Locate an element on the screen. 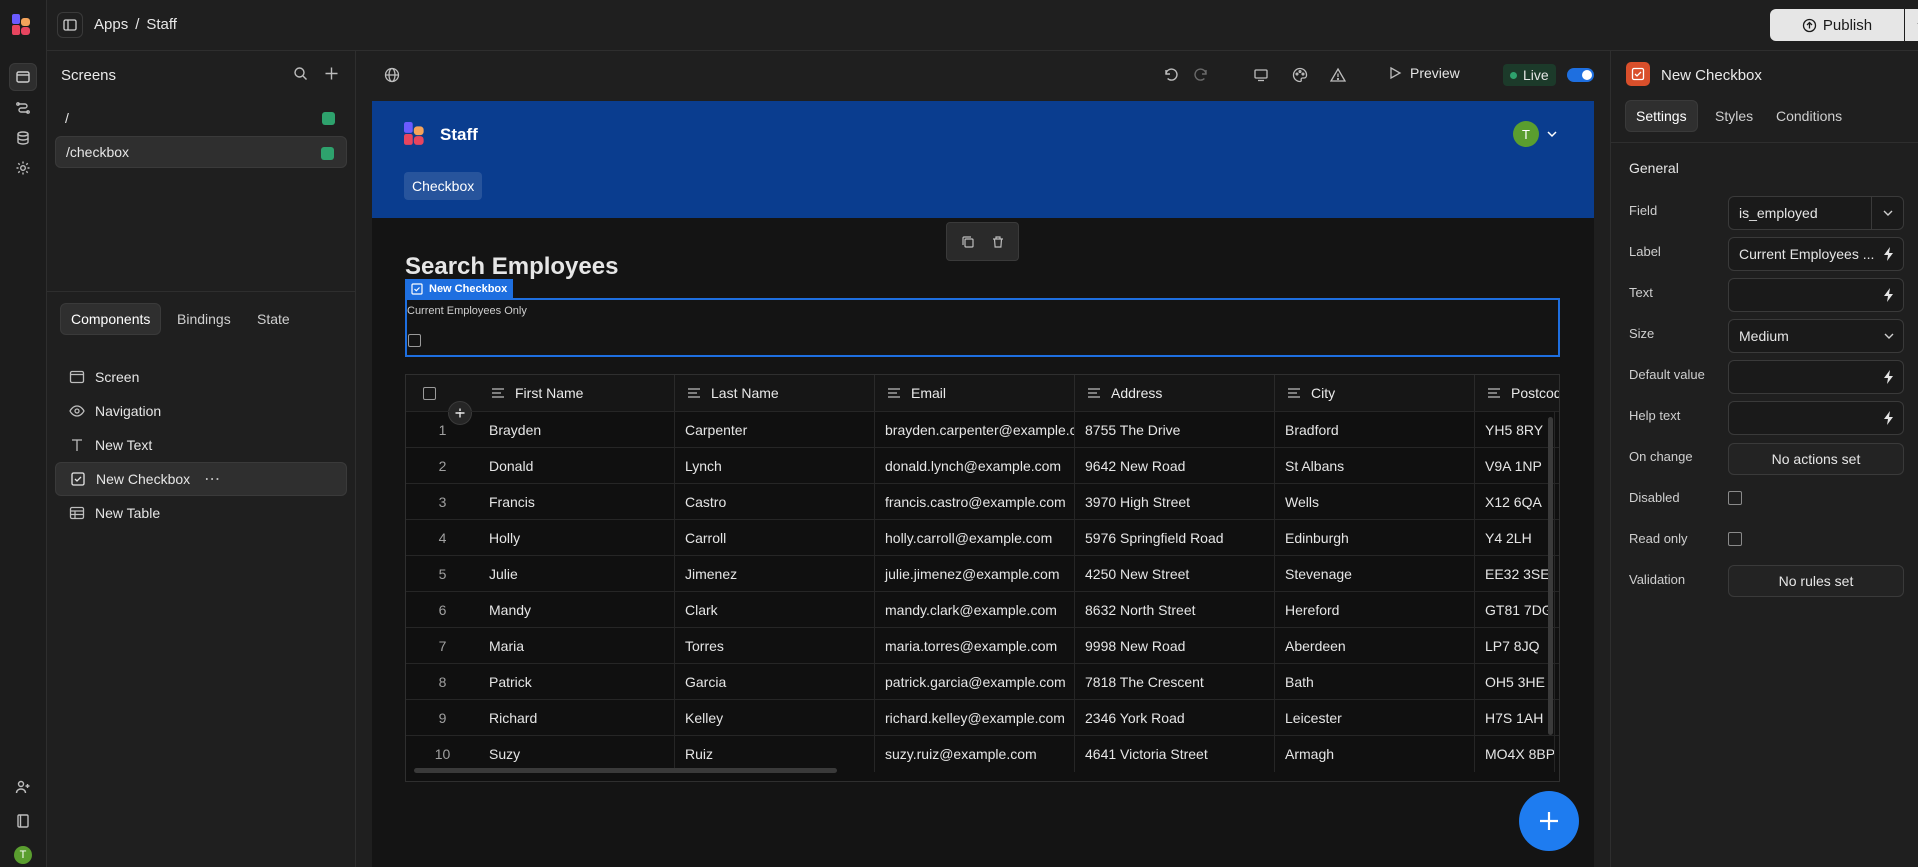  tab-settings: Settings is located at coordinates (1661, 116).